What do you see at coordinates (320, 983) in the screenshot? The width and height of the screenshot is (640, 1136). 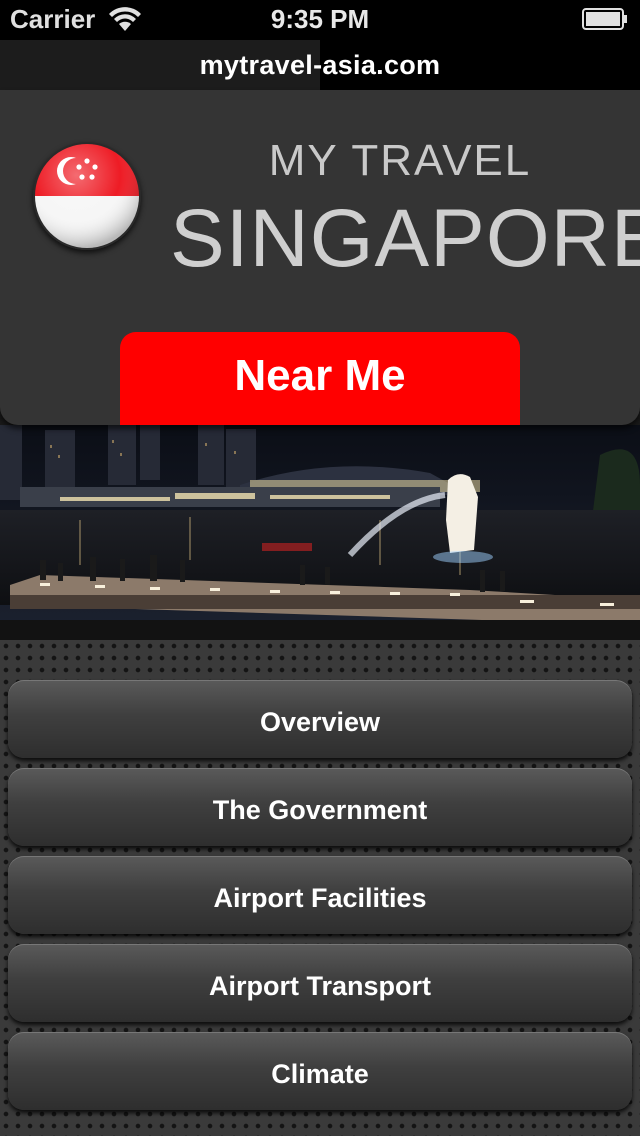 I see `menu-item-airport-transport: Airport Transport` at bounding box center [320, 983].